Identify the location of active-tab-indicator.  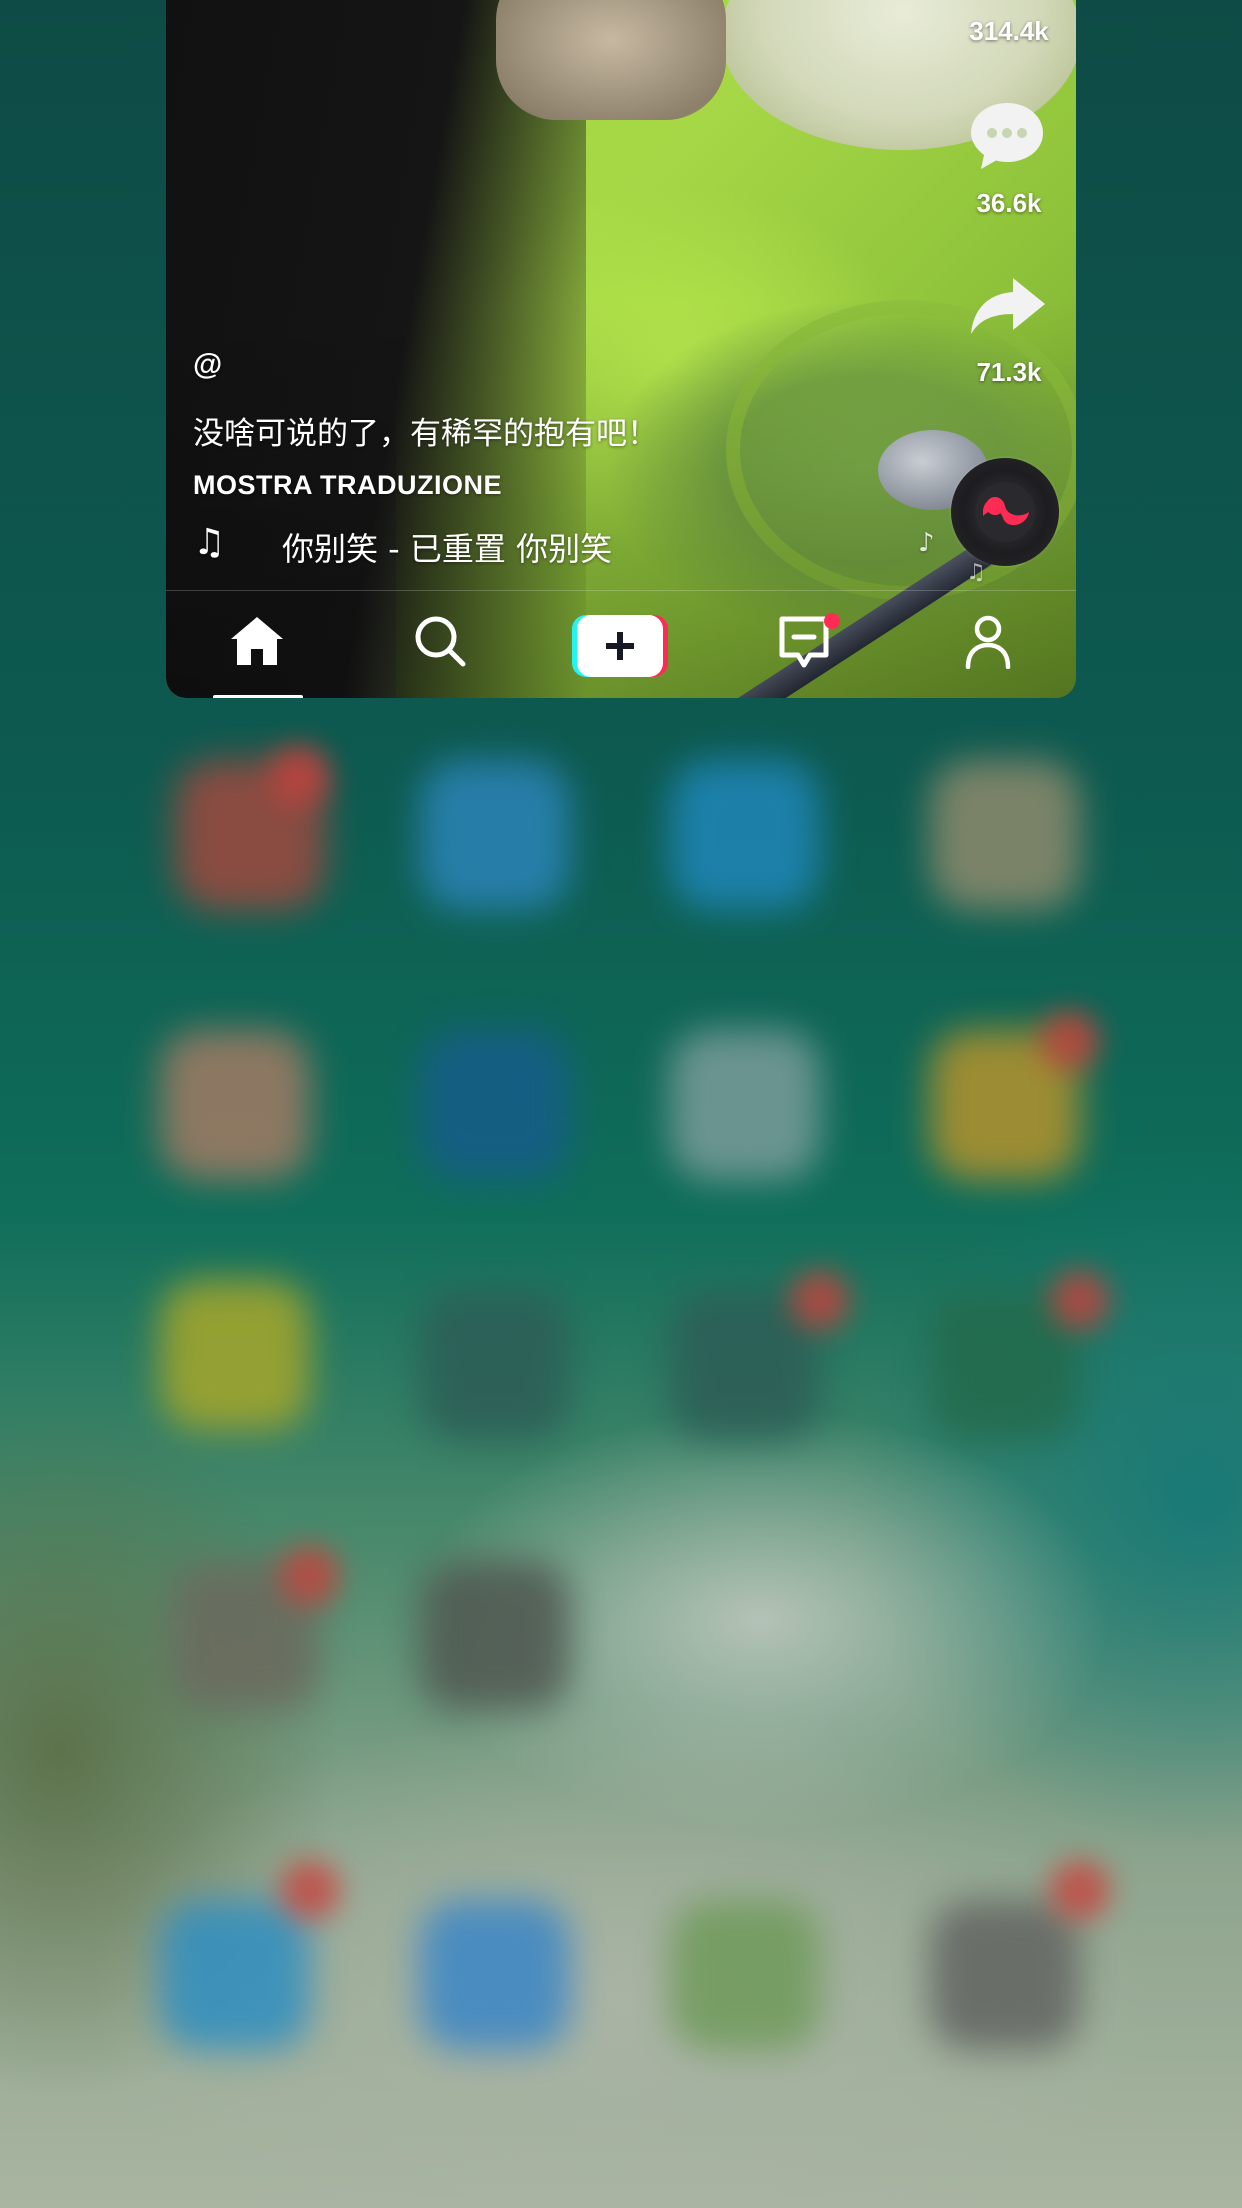
(258, 696).